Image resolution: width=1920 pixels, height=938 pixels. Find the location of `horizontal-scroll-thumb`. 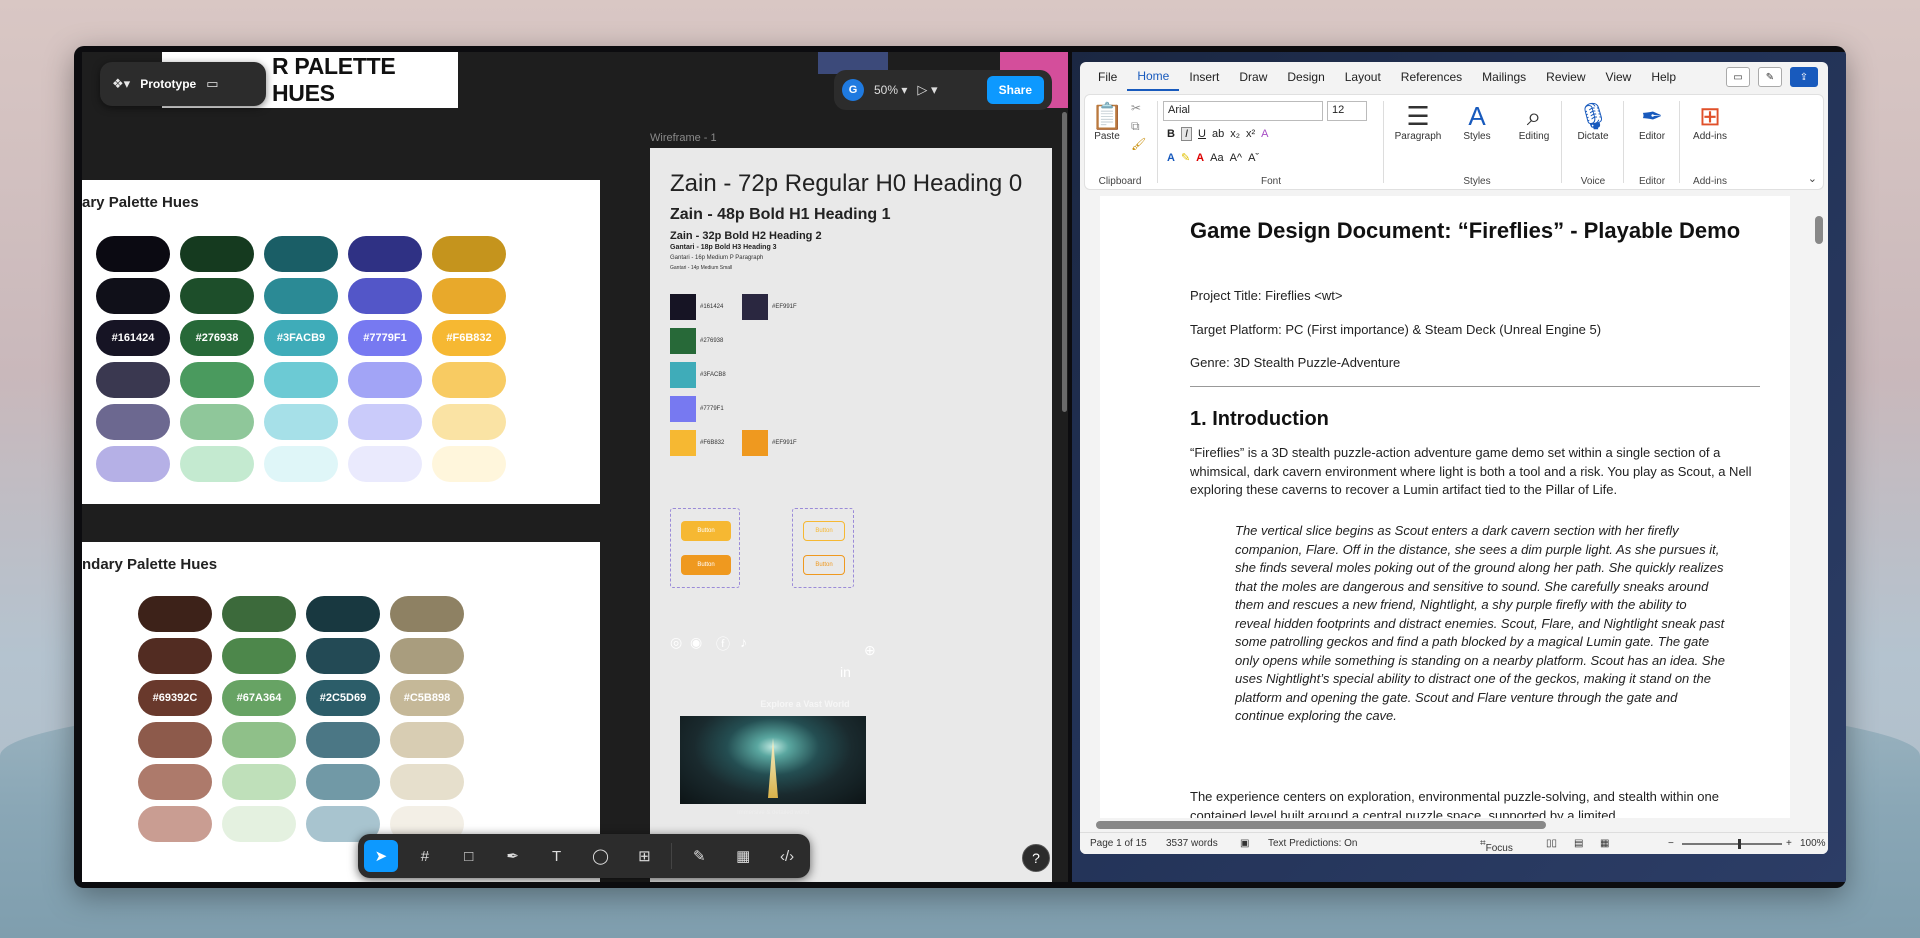

horizontal-scroll-thumb is located at coordinates (1321, 825).